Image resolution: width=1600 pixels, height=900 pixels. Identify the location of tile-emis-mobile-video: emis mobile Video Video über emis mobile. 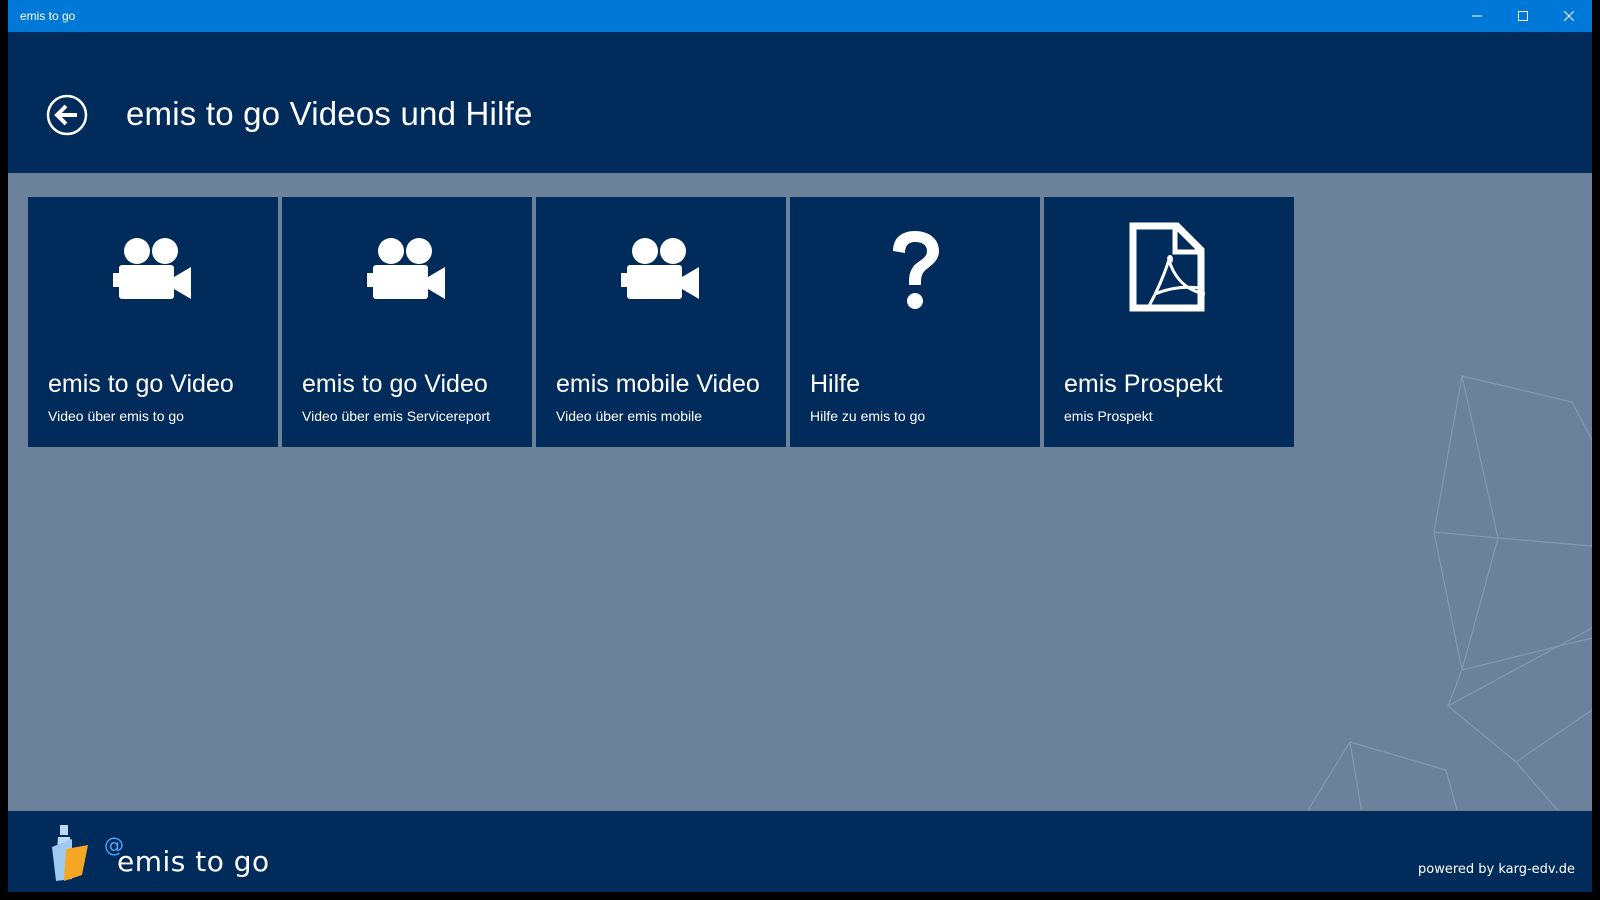
(661, 322).